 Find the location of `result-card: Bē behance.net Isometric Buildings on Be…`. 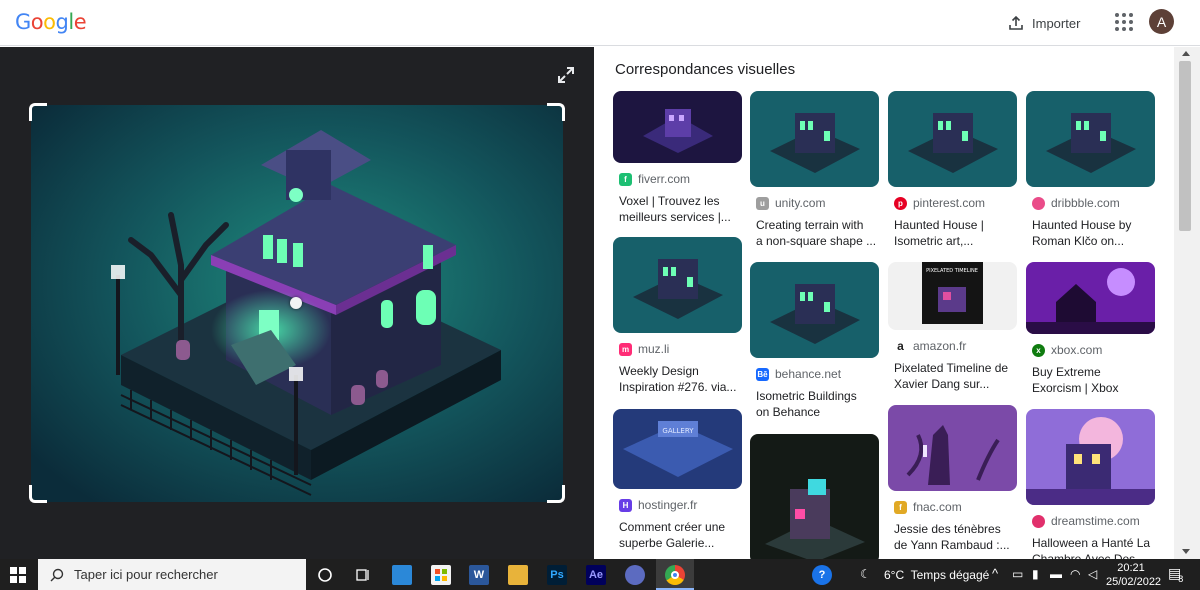

result-card: Bē behance.net Isometric Buildings on Be… is located at coordinates (814, 341).